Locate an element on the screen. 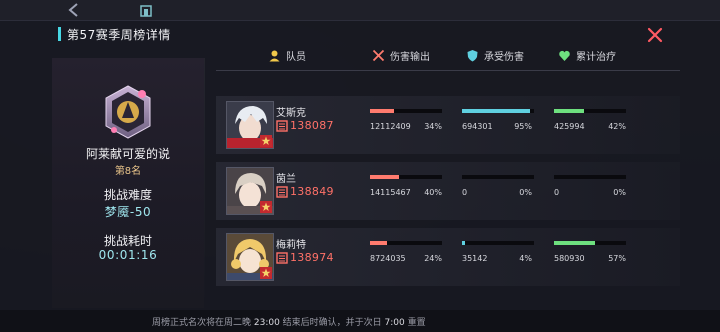 Image resolution: width=720 pixels, height=332 pixels. power-rating: 138849 is located at coordinates (305, 191).